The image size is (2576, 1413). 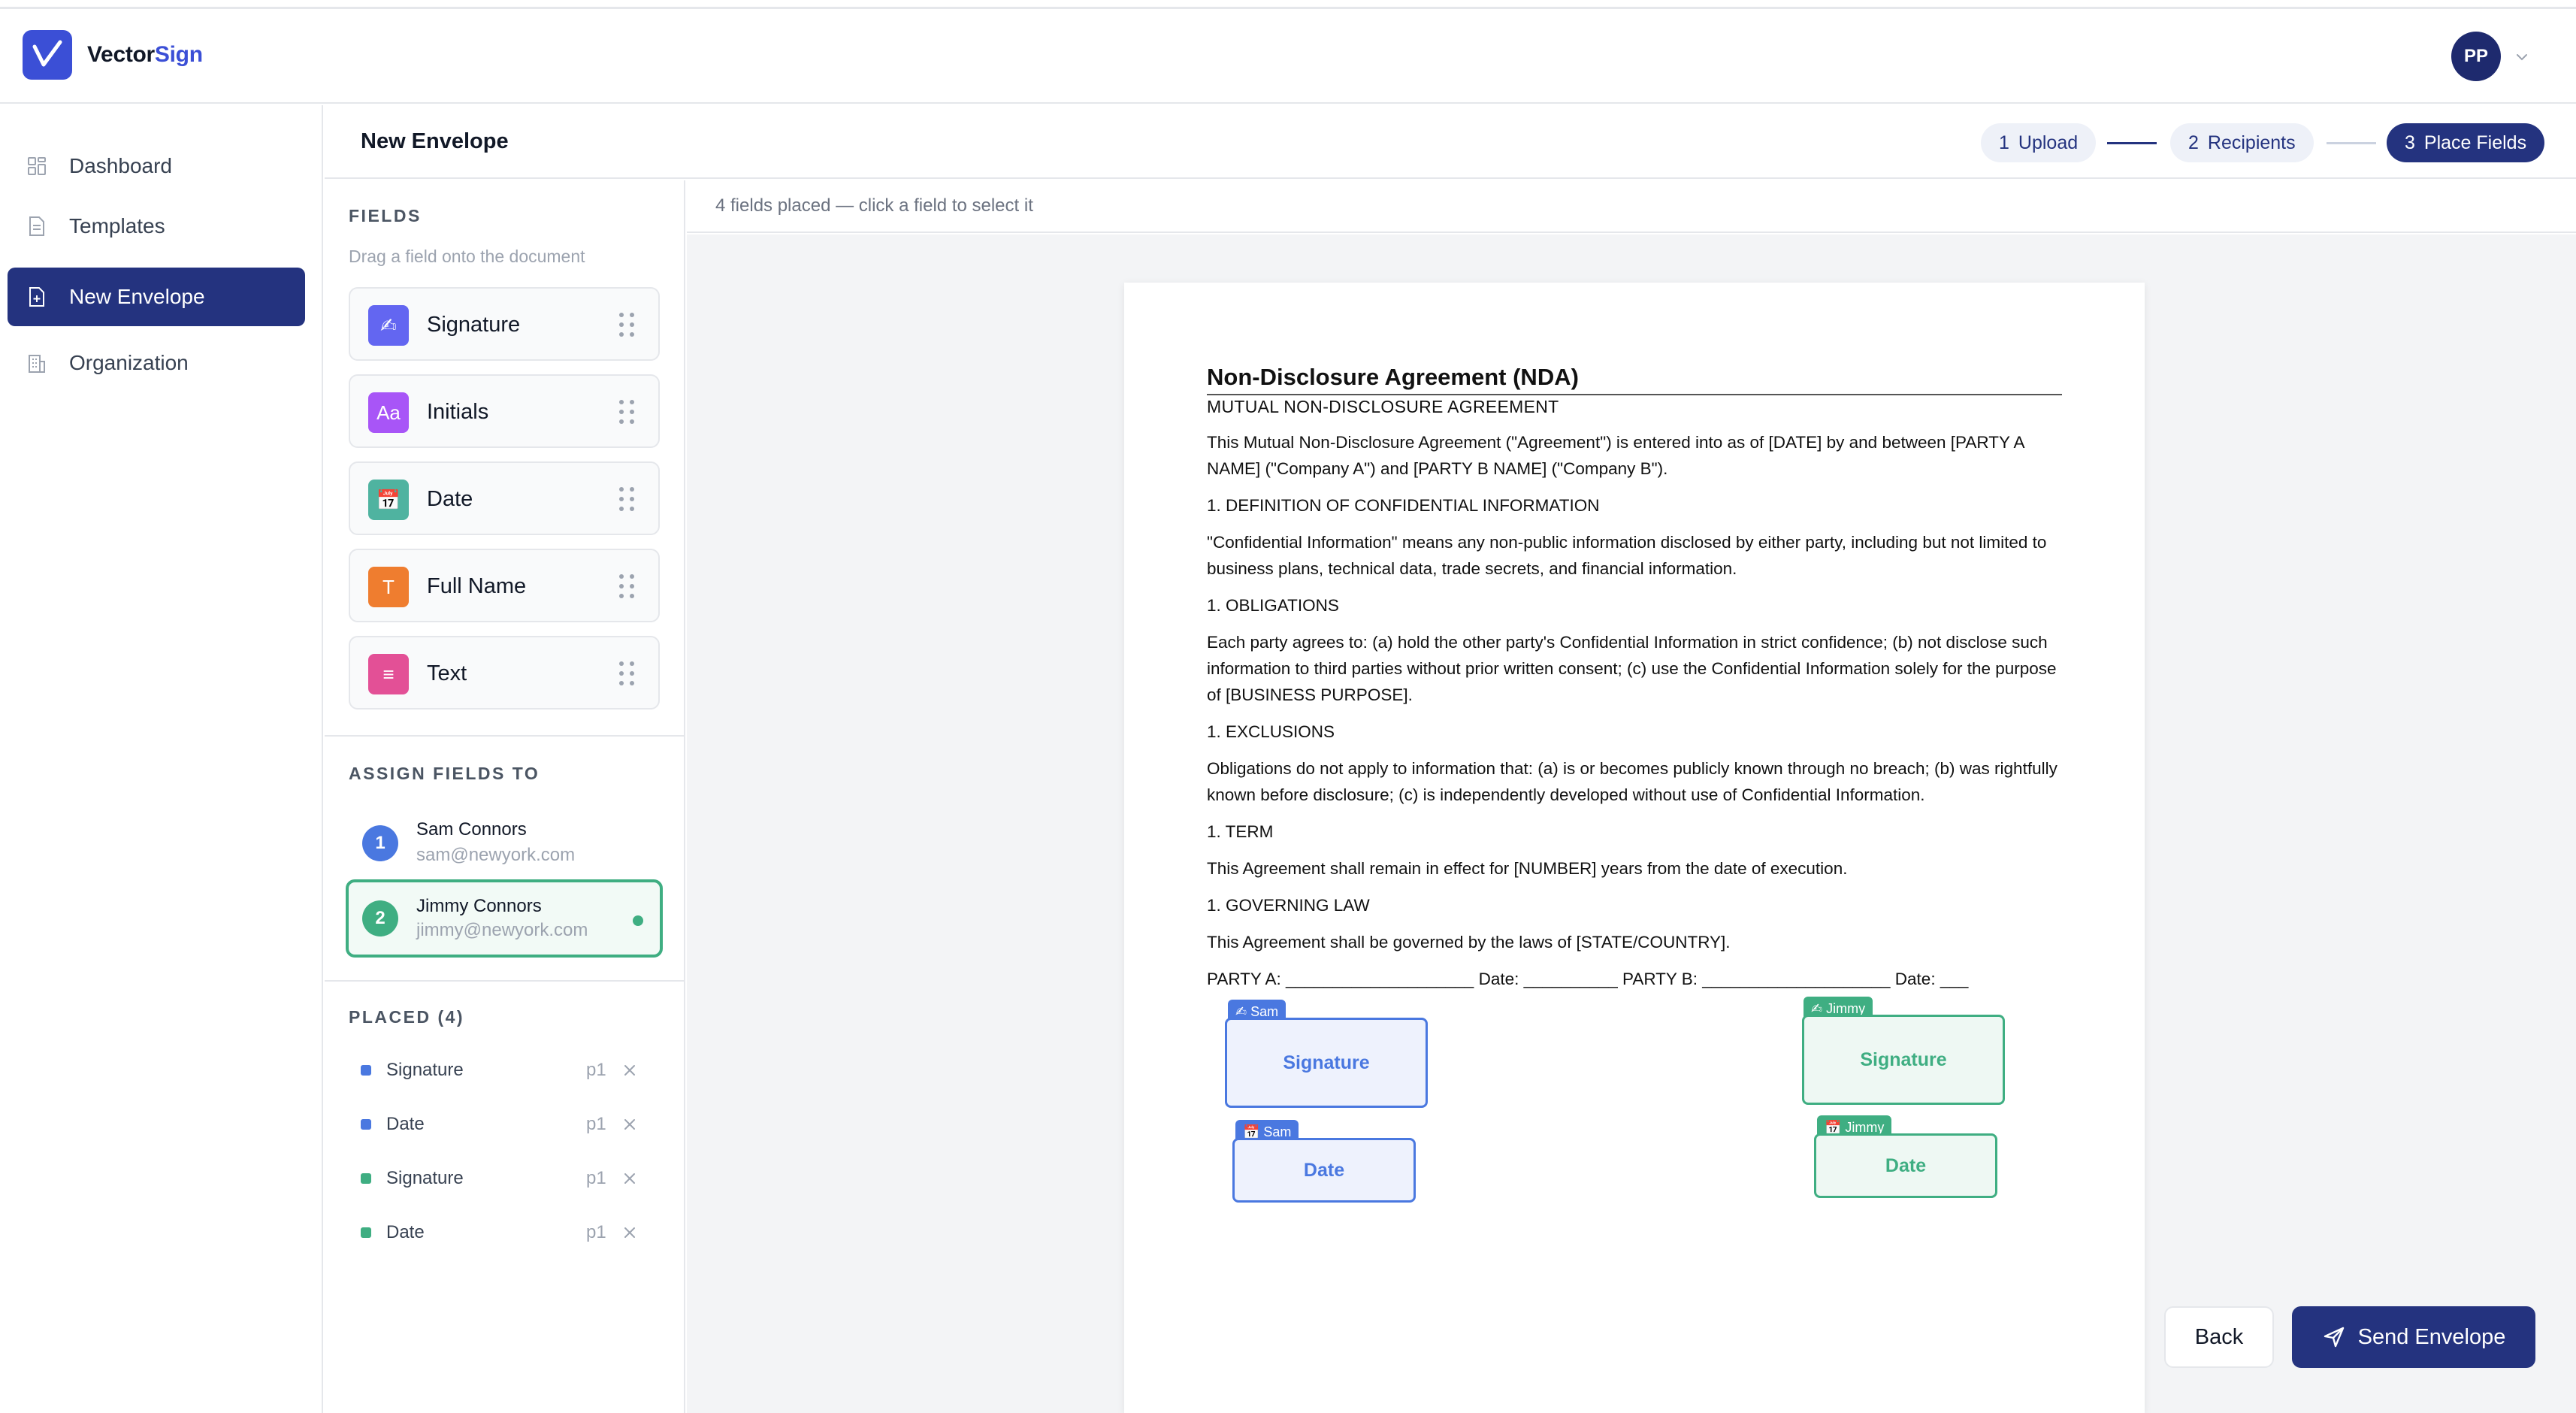 What do you see at coordinates (2522, 57) in the screenshot?
I see `chevron-down-icon` at bounding box center [2522, 57].